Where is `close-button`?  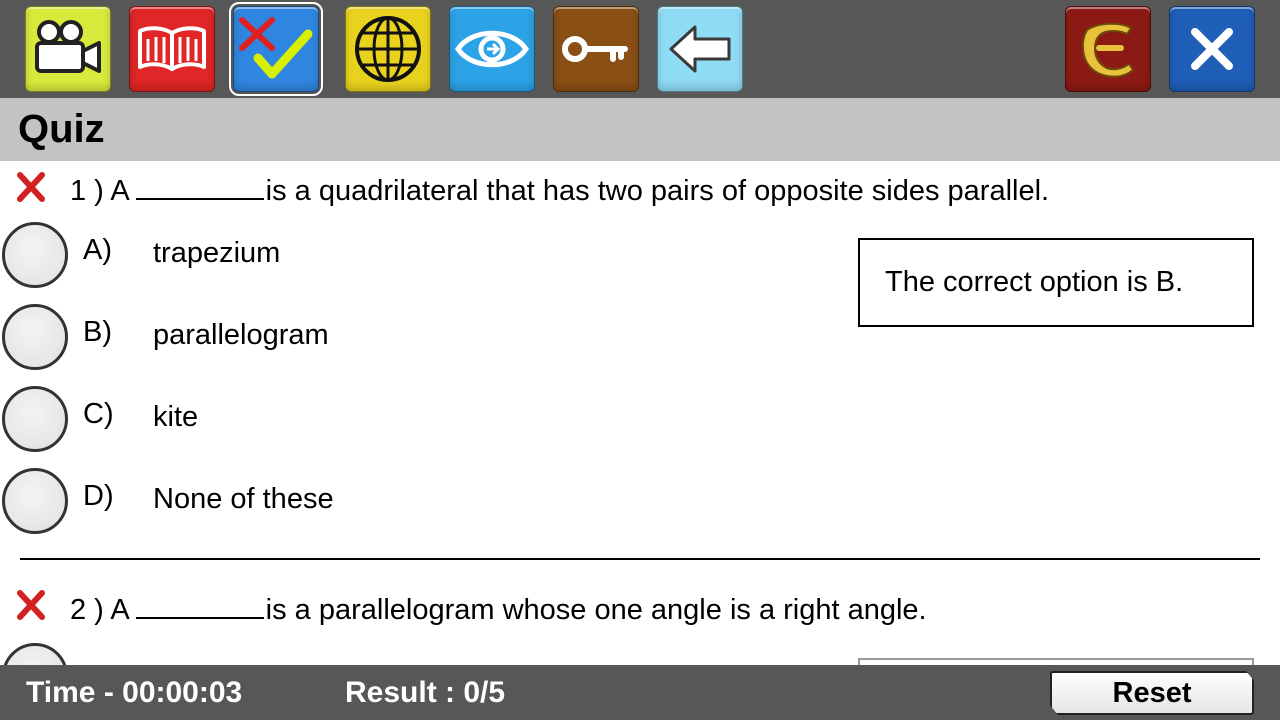 close-button is located at coordinates (1212, 49).